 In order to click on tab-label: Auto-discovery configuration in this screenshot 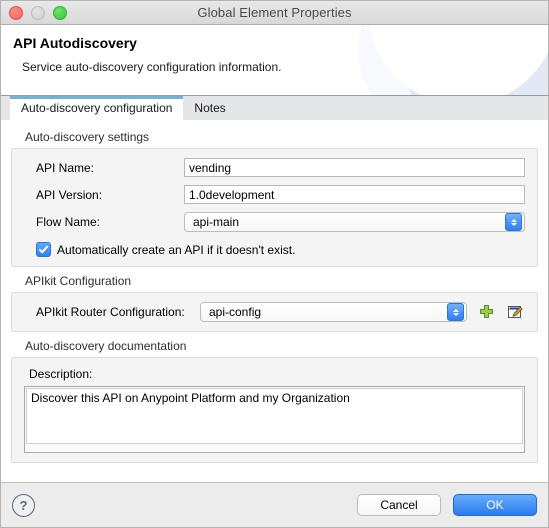, I will do `click(97, 108)`.